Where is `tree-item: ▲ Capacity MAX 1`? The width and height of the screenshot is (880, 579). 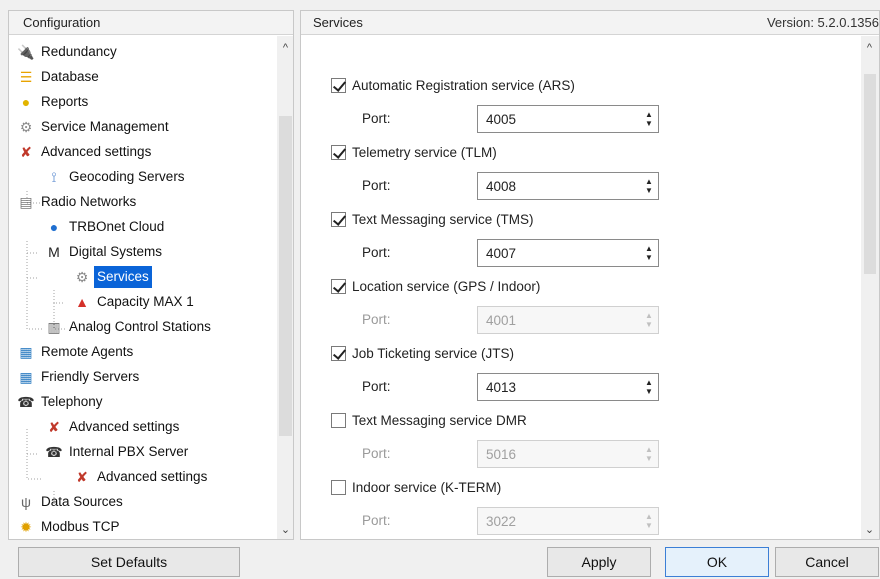 tree-item: ▲ Capacity MAX 1 is located at coordinates (133, 302).